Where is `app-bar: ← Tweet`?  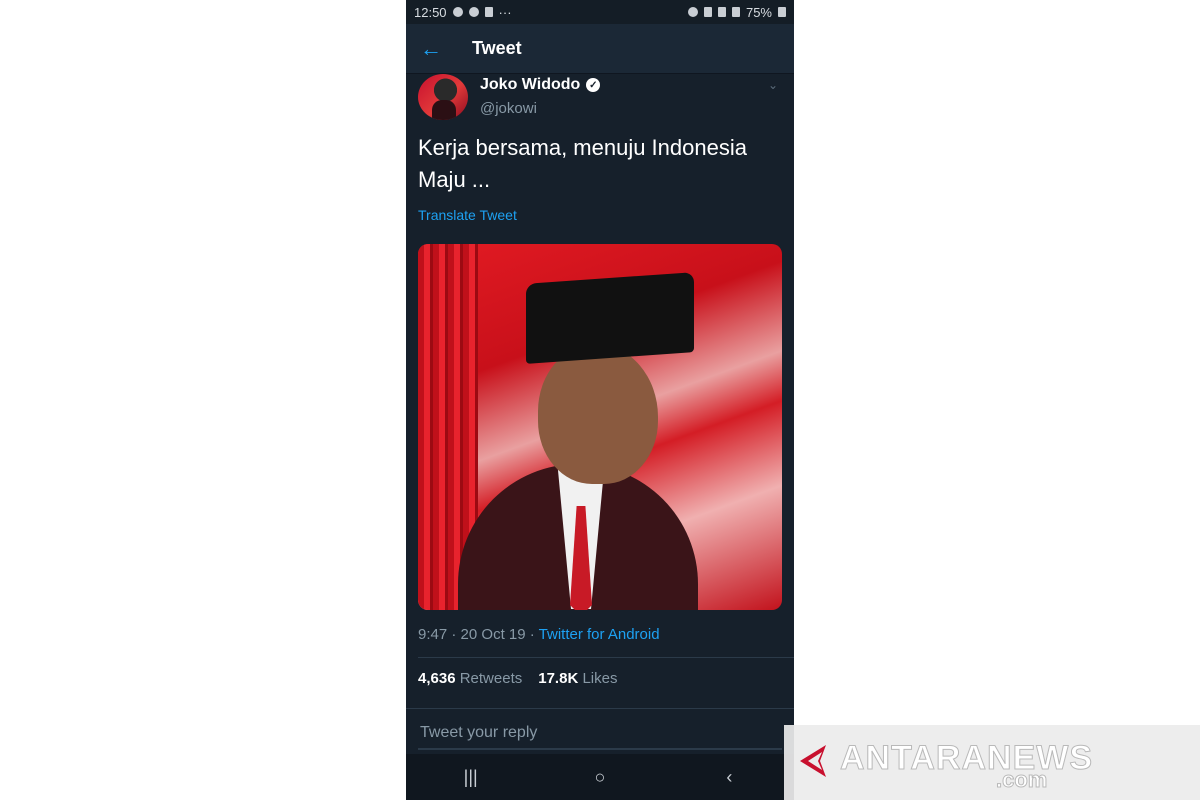 app-bar: ← Tweet is located at coordinates (600, 49).